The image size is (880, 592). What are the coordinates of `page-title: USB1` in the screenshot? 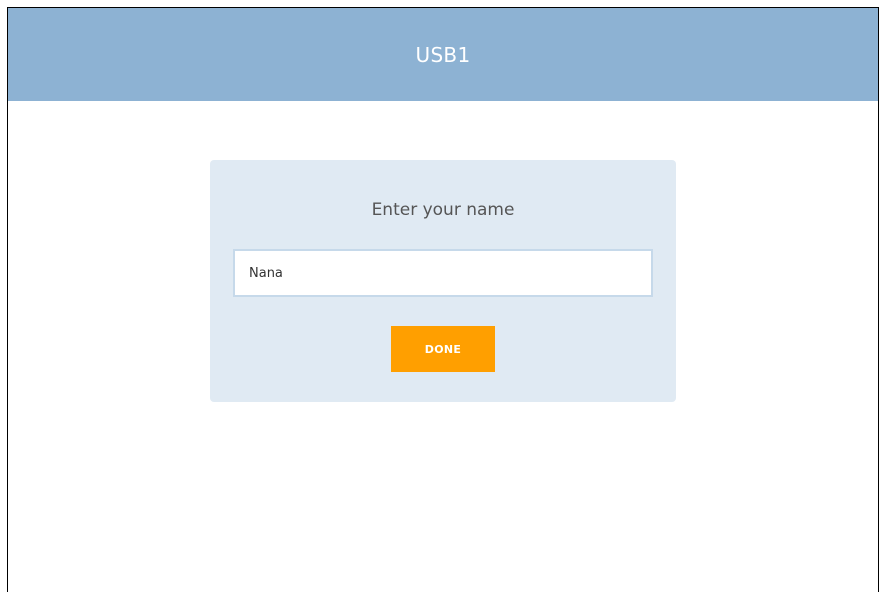 It's located at (443, 54).